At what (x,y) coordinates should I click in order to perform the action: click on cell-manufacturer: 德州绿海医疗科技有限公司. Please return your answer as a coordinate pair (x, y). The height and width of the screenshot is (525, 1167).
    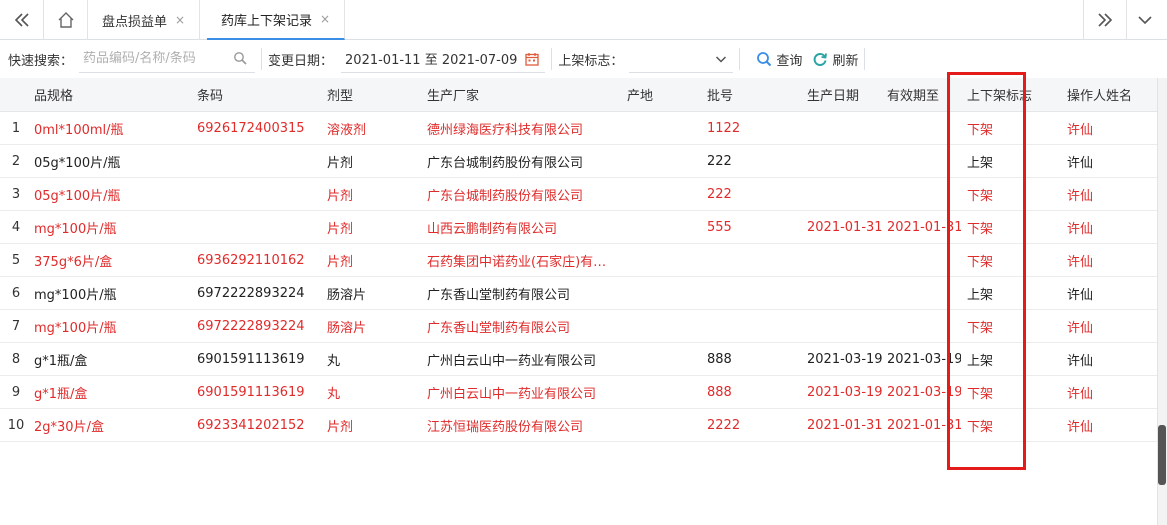
    Looking at the image, I should click on (505, 130).